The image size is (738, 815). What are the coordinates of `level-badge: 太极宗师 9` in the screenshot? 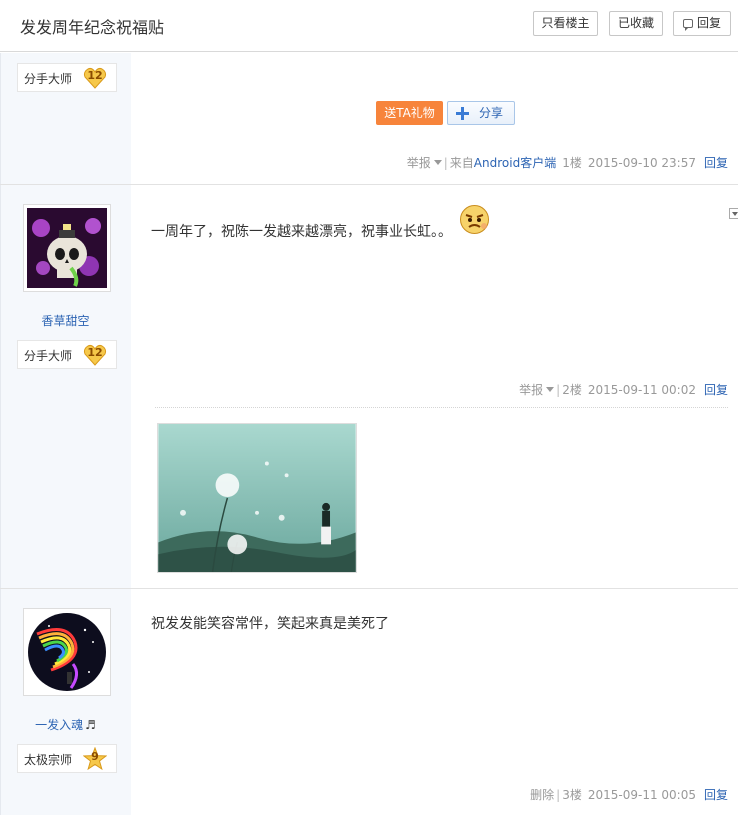 It's located at (67, 758).